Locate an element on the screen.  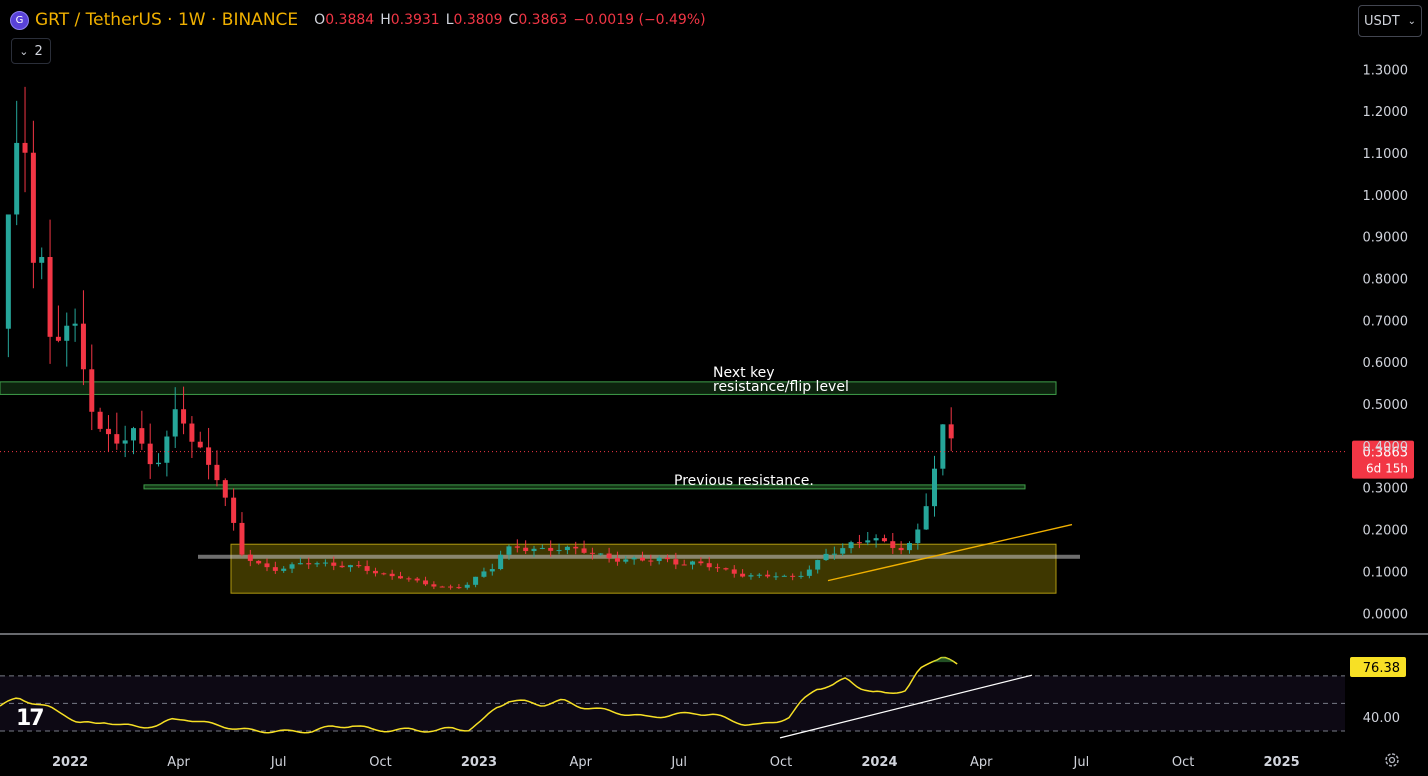
indicators-toggle-button: ⌄ 2 is located at coordinates (31, 51).